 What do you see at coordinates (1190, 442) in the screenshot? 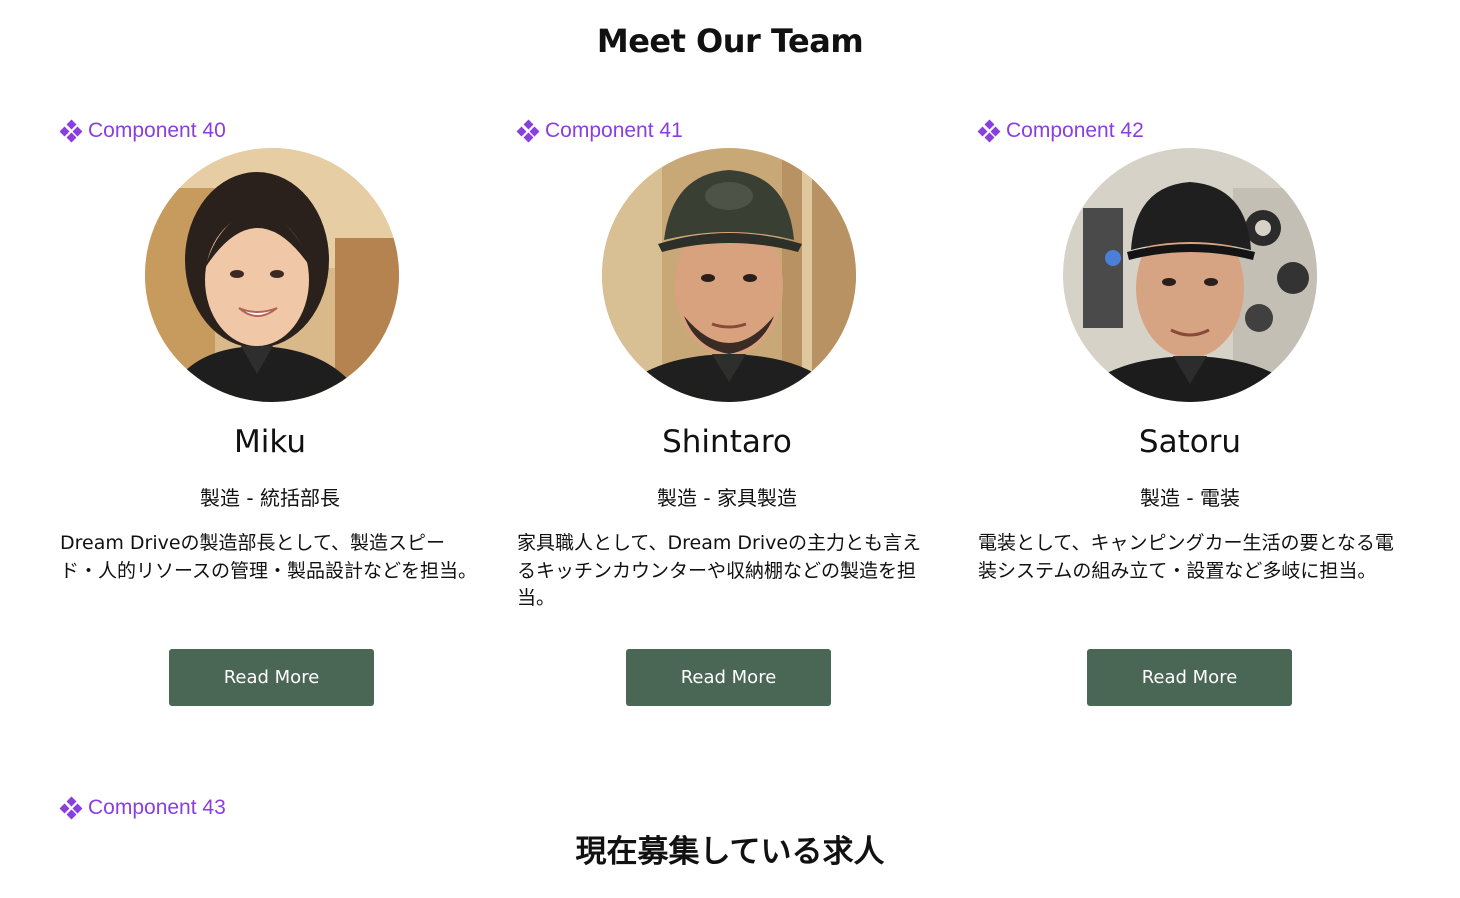
I see `member-name: Satoru` at bounding box center [1190, 442].